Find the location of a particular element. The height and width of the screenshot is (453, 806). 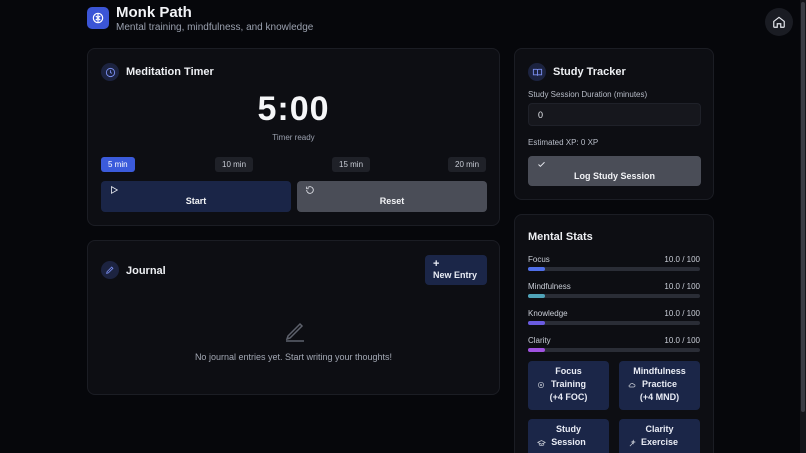

home-button is located at coordinates (779, 22).